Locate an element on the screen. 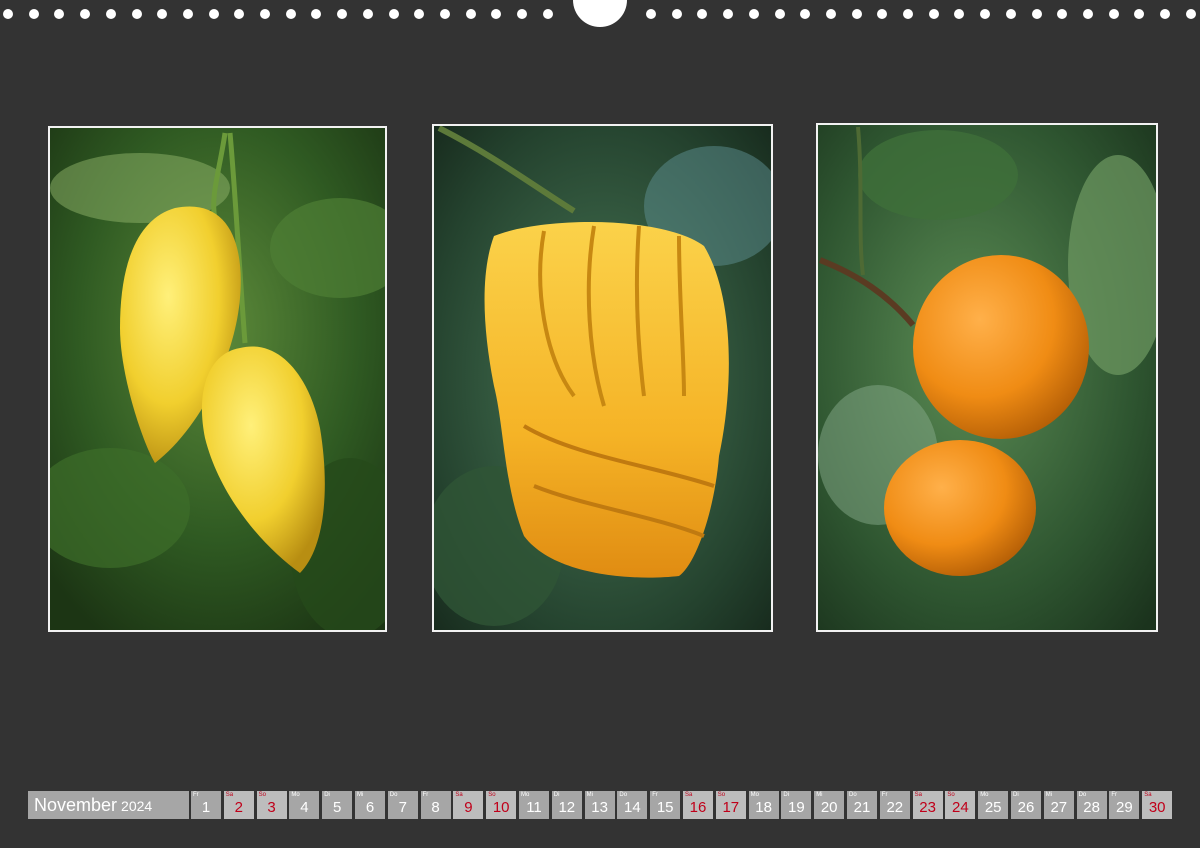 This screenshot has width=1200, height=848. spiral-binding is located at coordinates (600, 15).